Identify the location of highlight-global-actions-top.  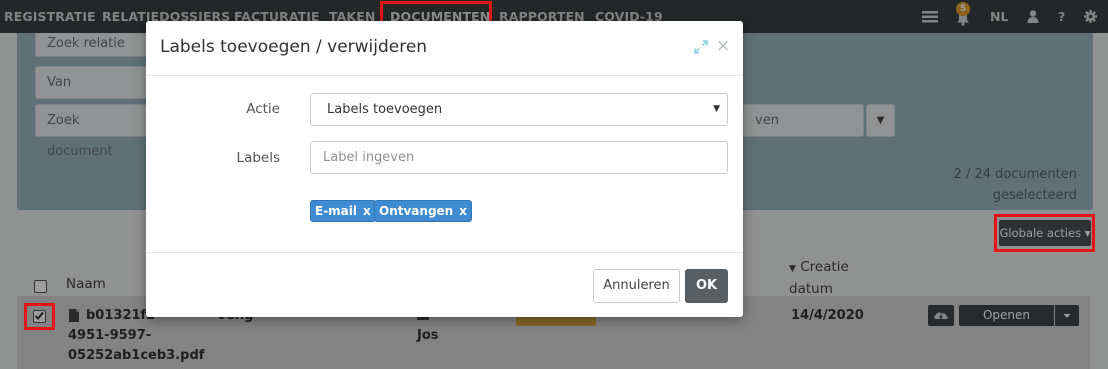
(1044, 233).